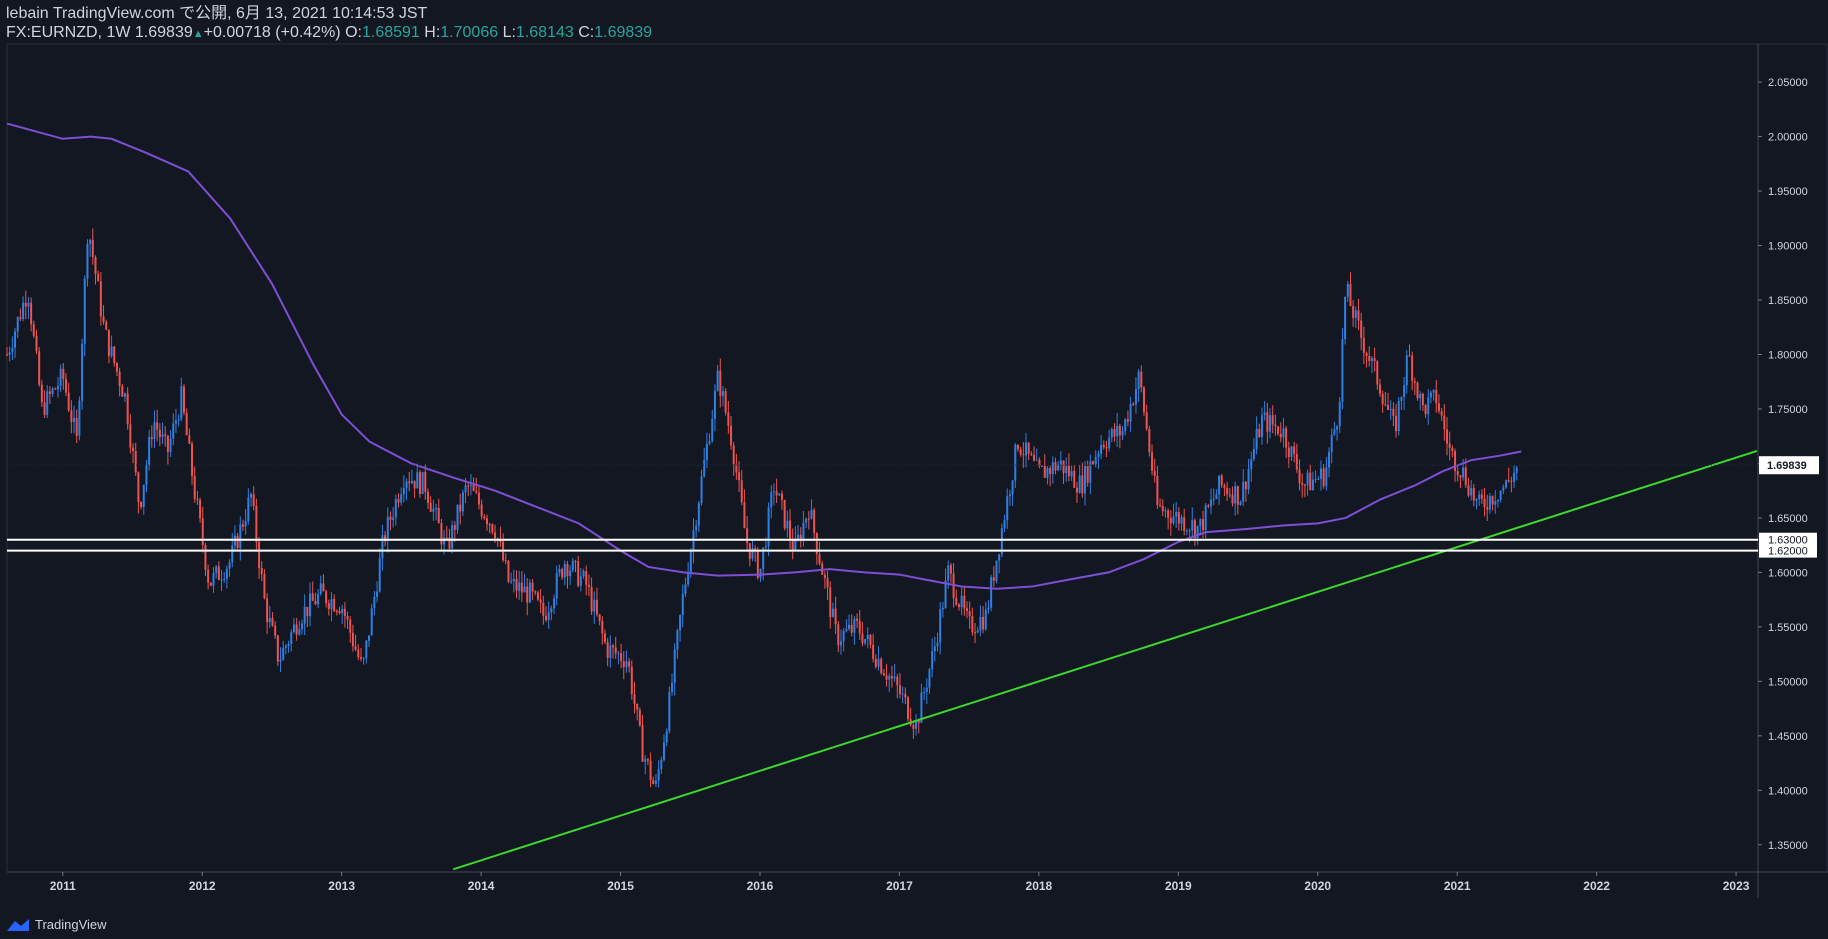 Image resolution: width=1828 pixels, height=939 pixels. What do you see at coordinates (1788, 737) in the screenshot?
I see `price-tick-label: 1.45000` at bounding box center [1788, 737].